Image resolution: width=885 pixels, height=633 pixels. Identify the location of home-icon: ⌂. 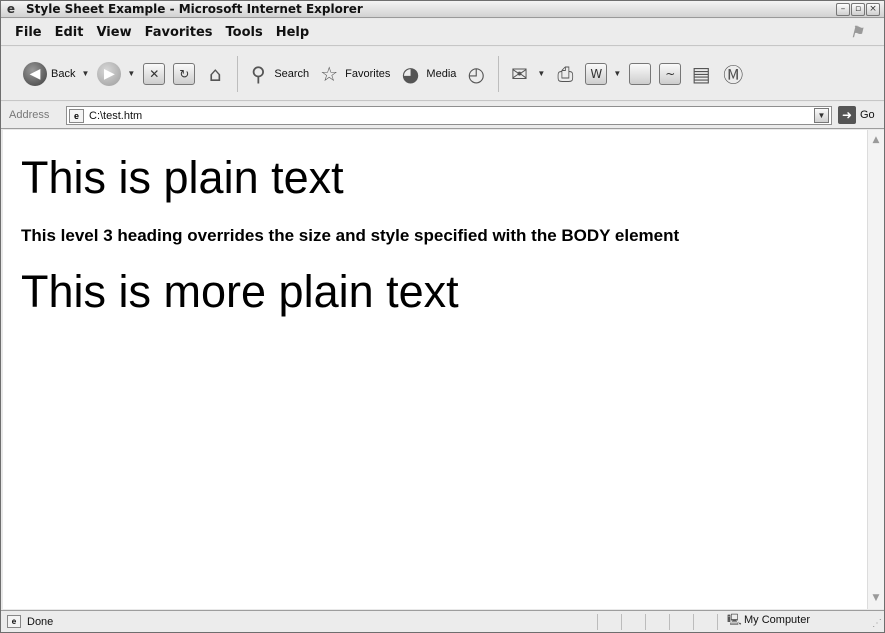
(215, 73).